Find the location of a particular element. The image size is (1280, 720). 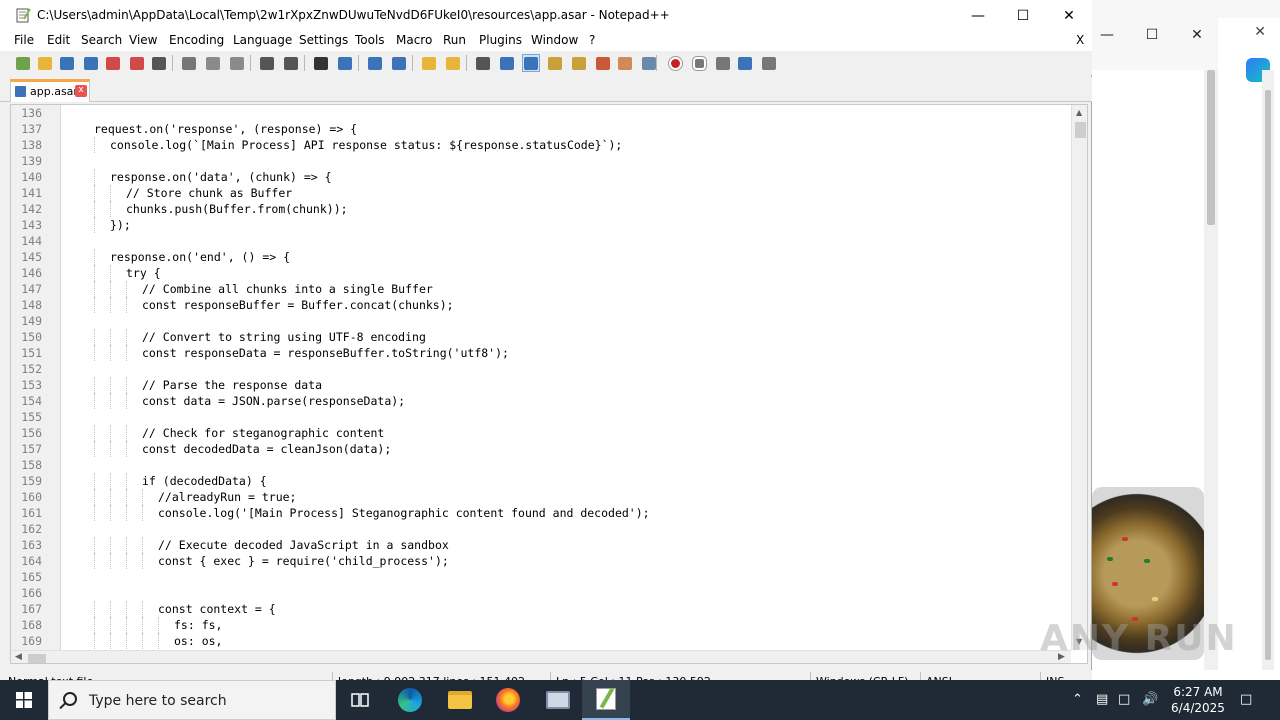

open-file-icon is located at coordinates (45, 63).